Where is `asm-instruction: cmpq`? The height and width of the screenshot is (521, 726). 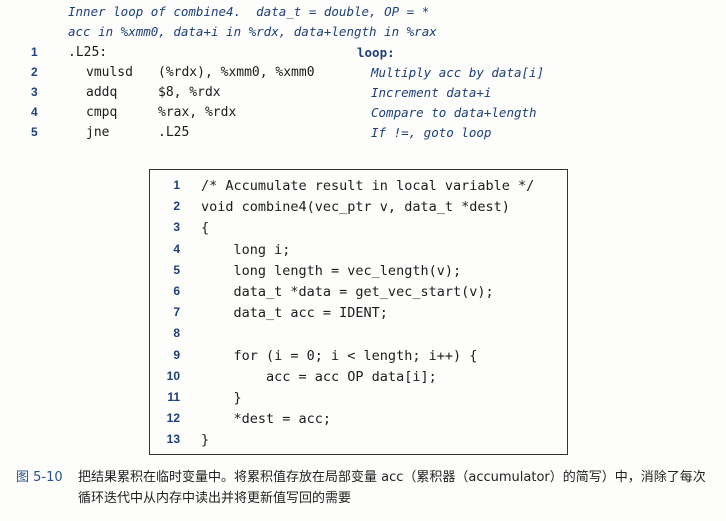 asm-instruction: cmpq is located at coordinates (102, 112).